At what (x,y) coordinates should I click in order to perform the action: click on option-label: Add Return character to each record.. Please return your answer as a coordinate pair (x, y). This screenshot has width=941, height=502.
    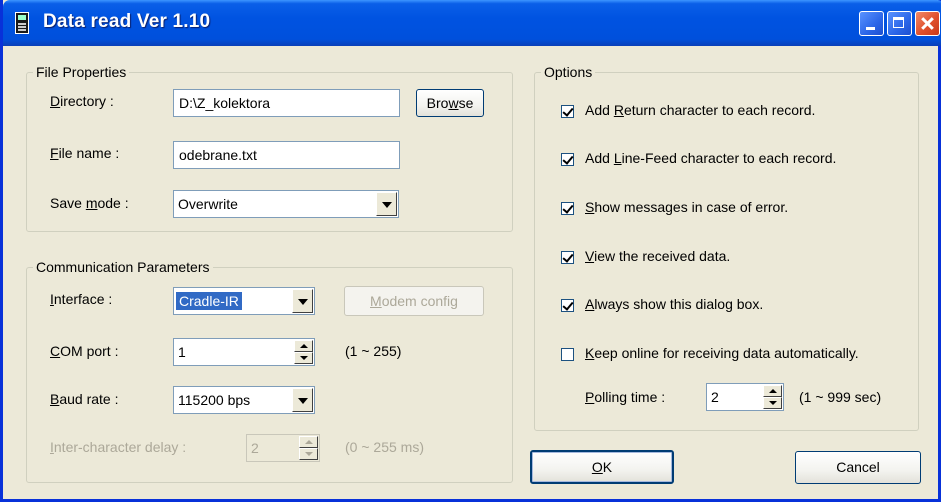
    Looking at the image, I should click on (700, 110).